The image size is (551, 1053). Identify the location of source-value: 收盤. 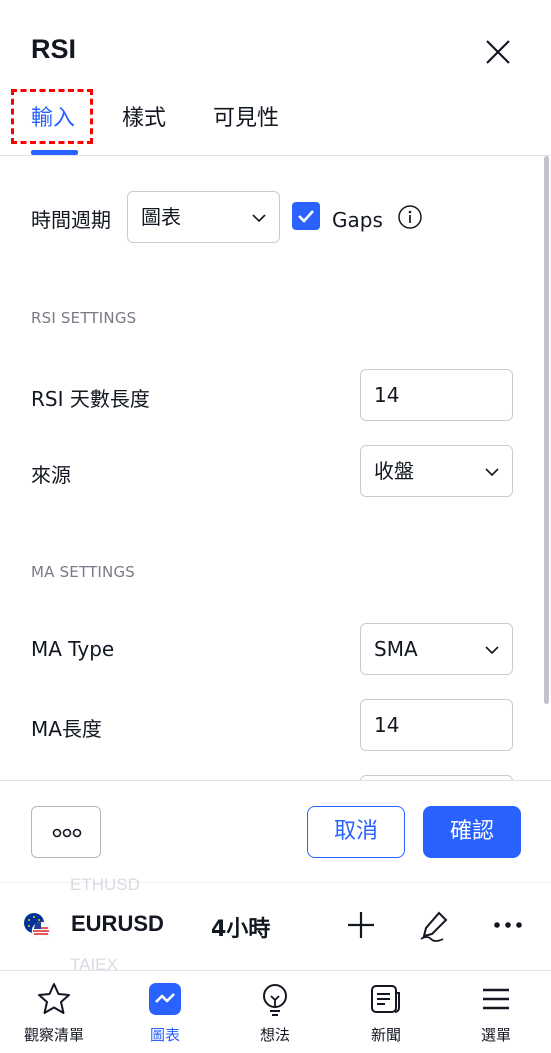
(394, 471).